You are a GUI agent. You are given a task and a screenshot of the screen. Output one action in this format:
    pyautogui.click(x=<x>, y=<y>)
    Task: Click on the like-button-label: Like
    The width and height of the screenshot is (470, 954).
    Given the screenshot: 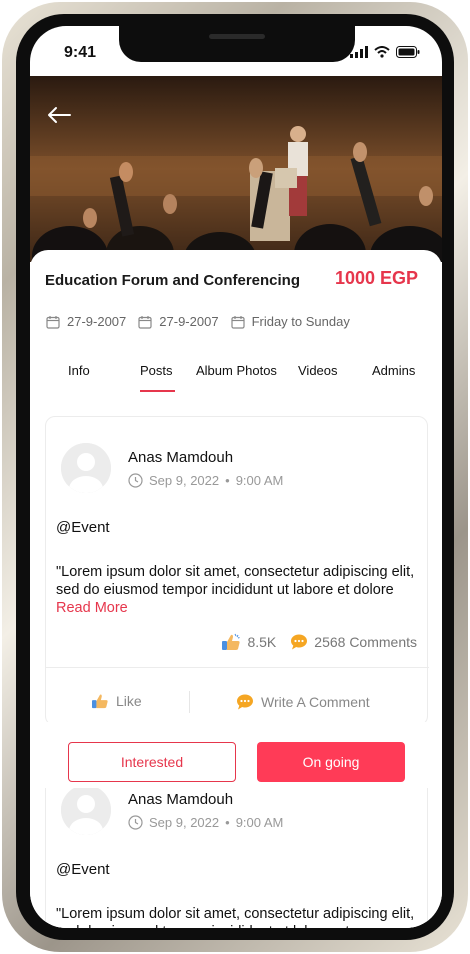 What is the action you would take?
    pyautogui.click(x=129, y=701)
    